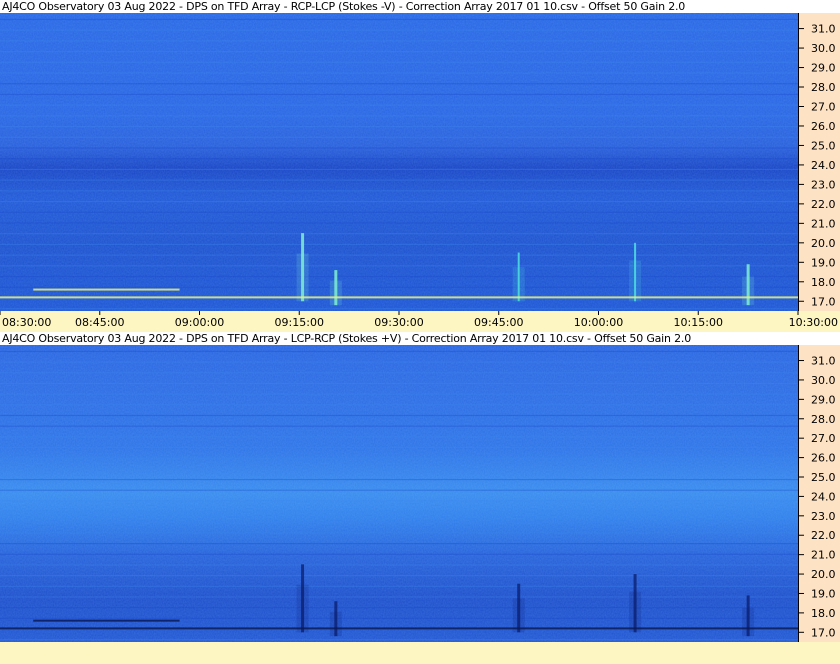 The width and height of the screenshot is (840, 664). What do you see at coordinates (823, 301) in the screenshot?
I see `top-frequency-tick-label: 17.0` at bounding box center [823, 301].